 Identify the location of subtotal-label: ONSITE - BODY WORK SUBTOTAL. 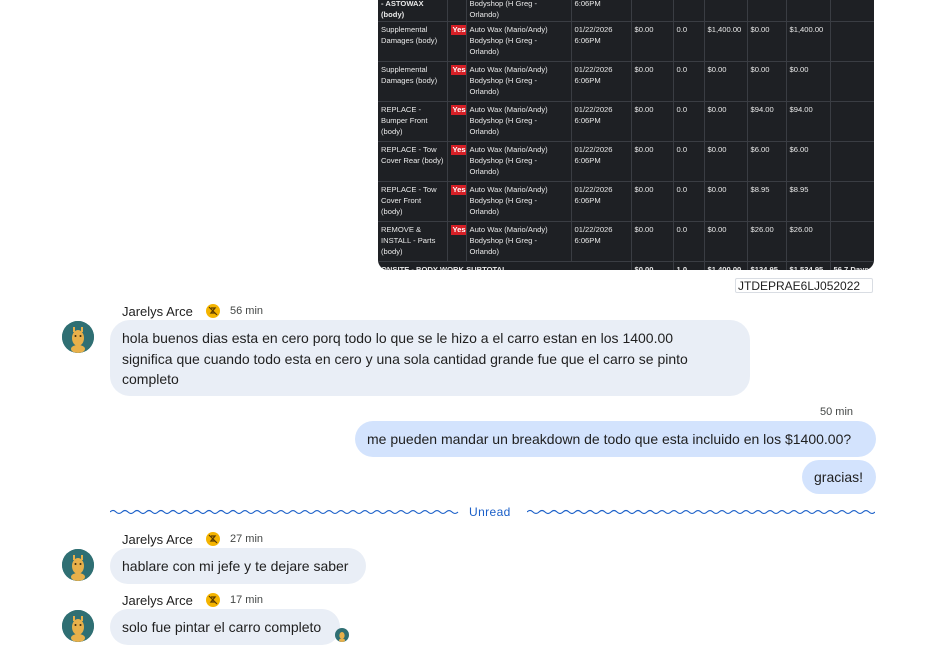
(505, 265).